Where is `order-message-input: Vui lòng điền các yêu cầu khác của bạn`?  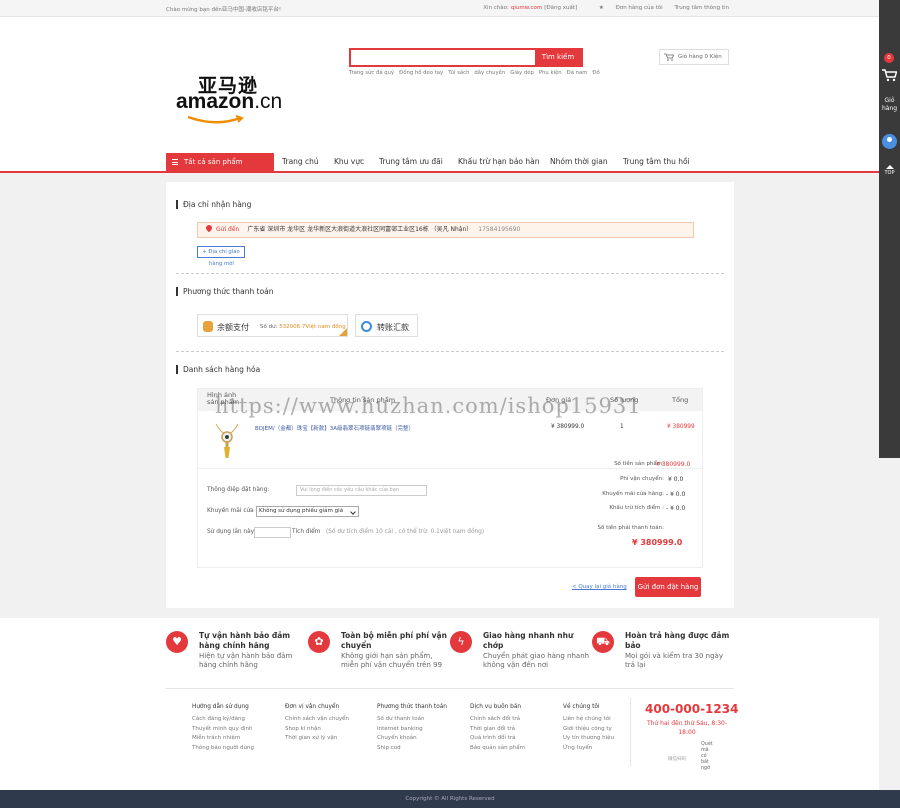
order-message-input: Vui lòng điền các yêu cầu khác của bạn is located at coordinates (361, 490).